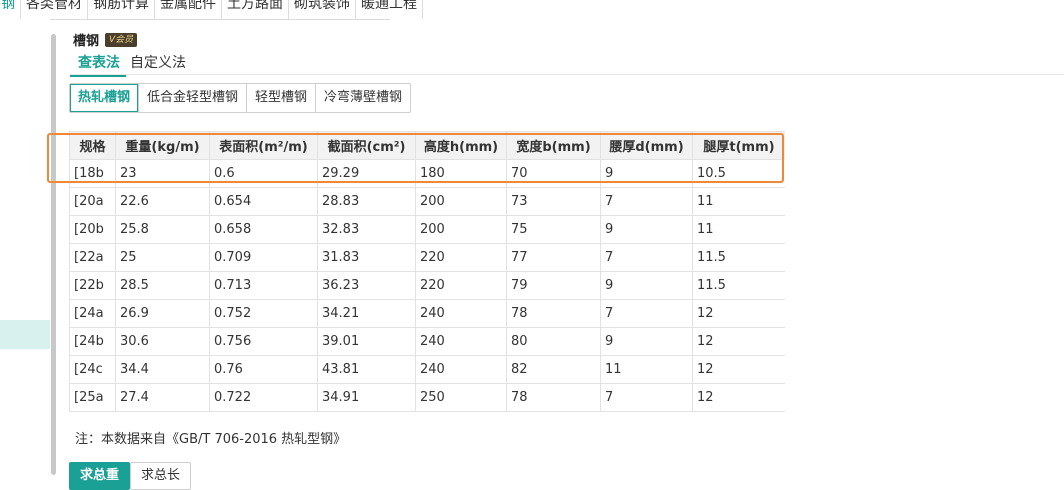 This screenshot has width=1064, height=490. What do you see at coordinates (162, 369) in the screenshot?
I see `table-cell: 34.4` at bounding box center [162, 369].